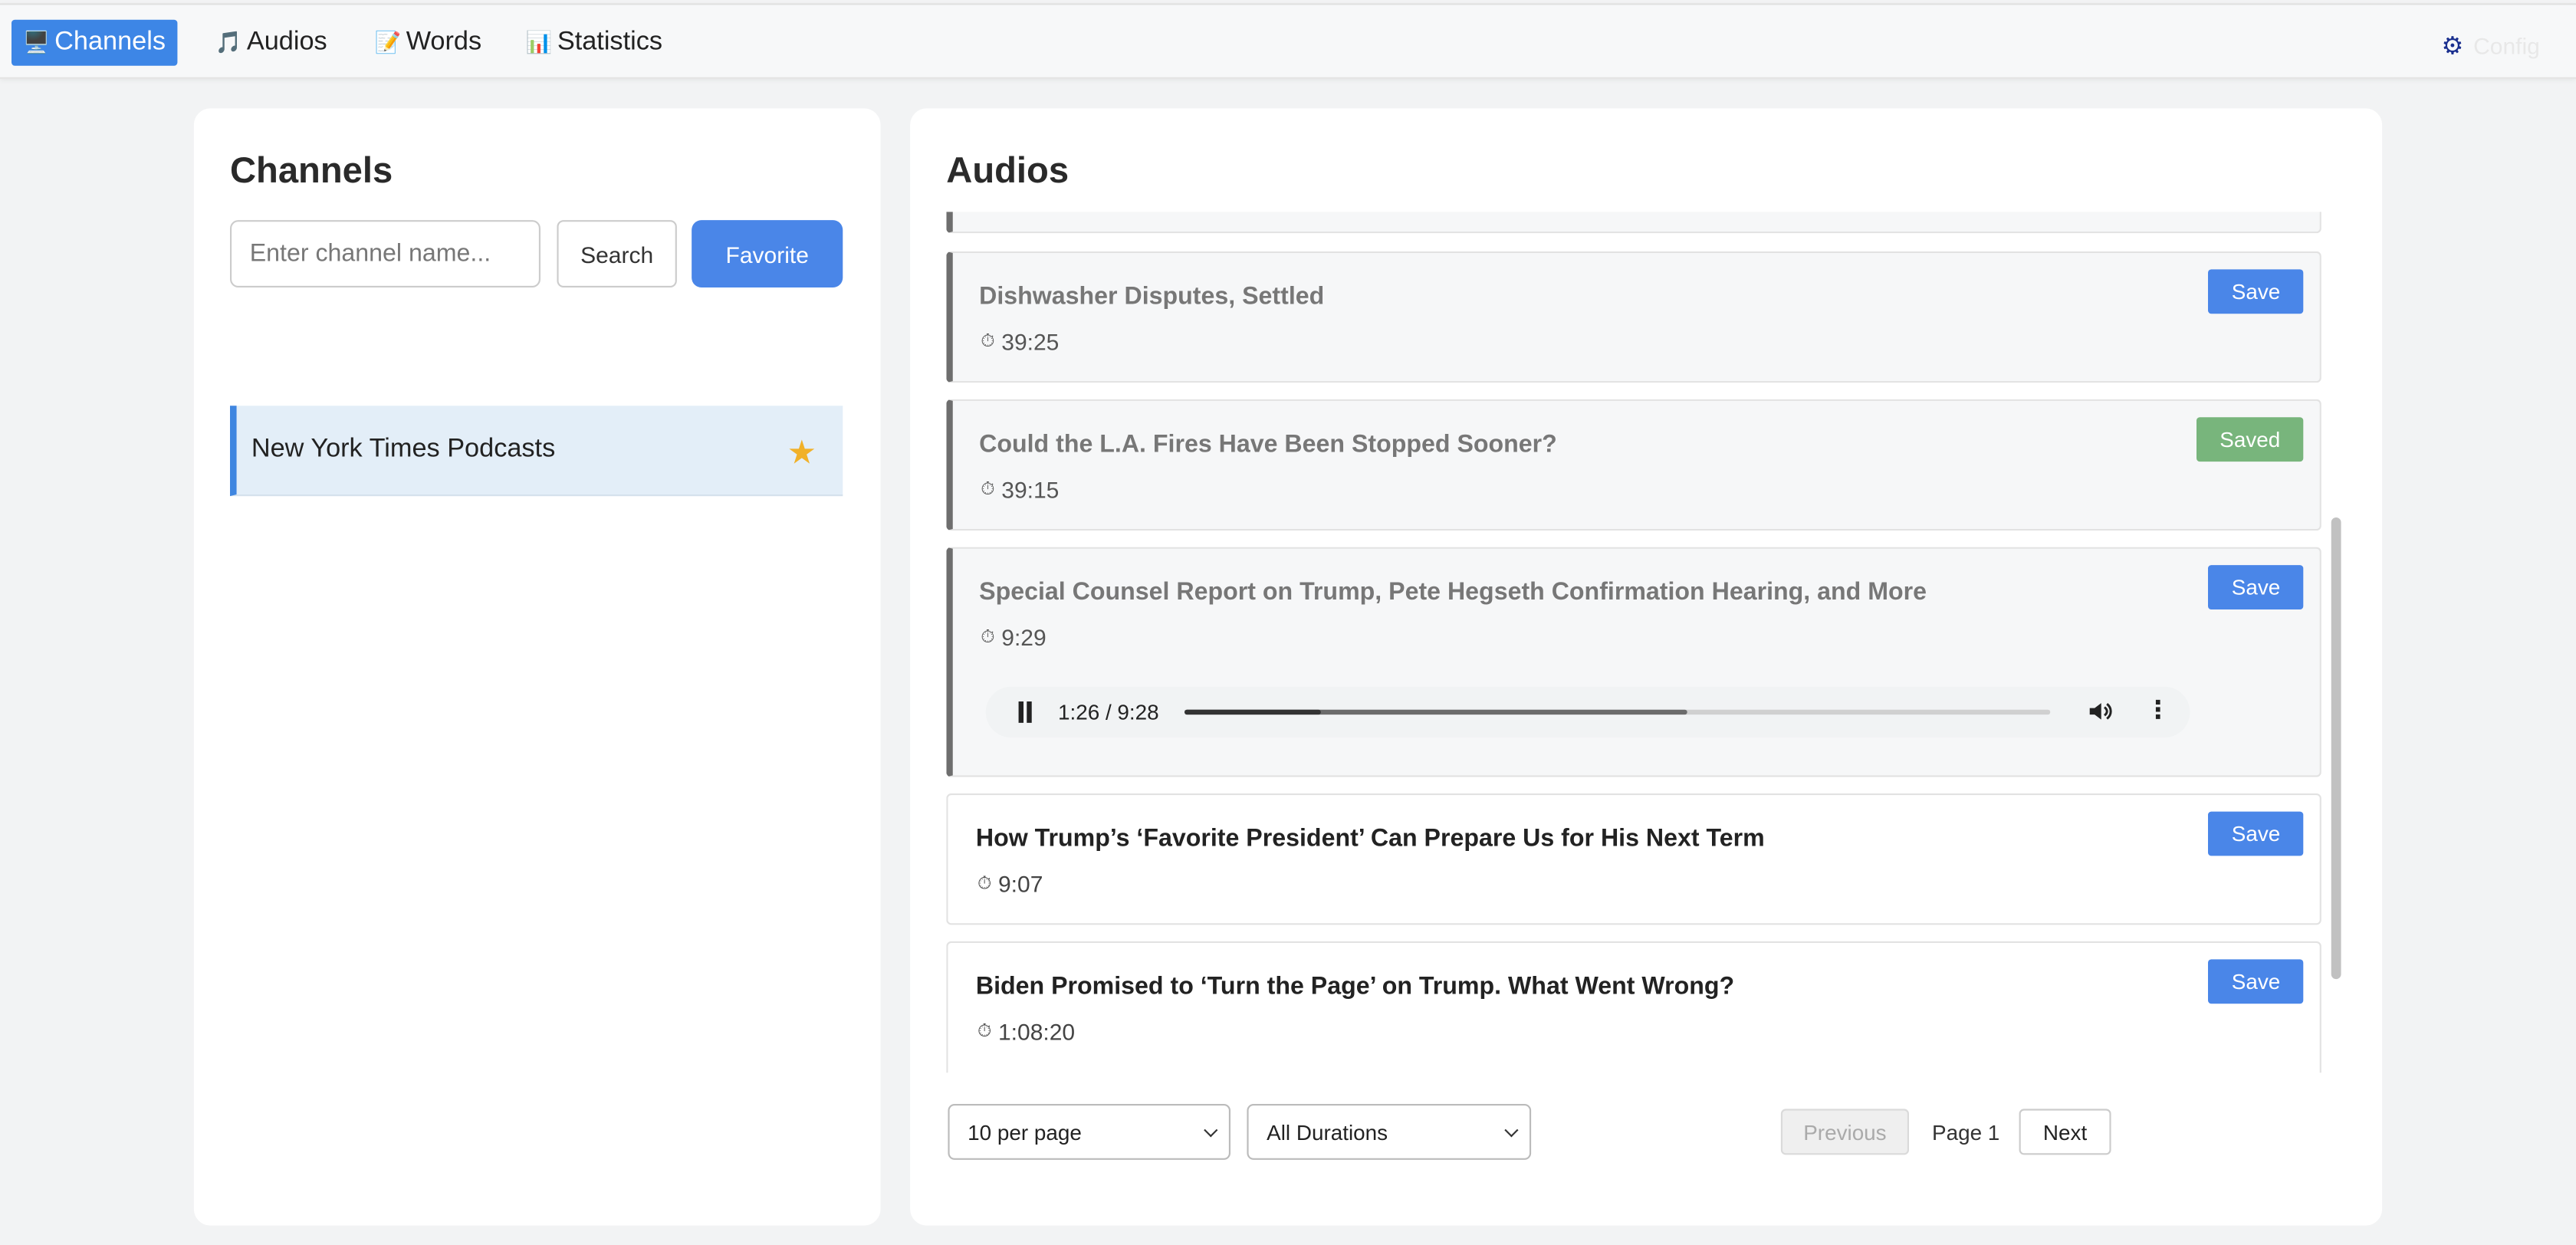 The width and height of the screenshot is (2576, 1245). I want to click on favorite-button: Favorite, so click(767, 253).